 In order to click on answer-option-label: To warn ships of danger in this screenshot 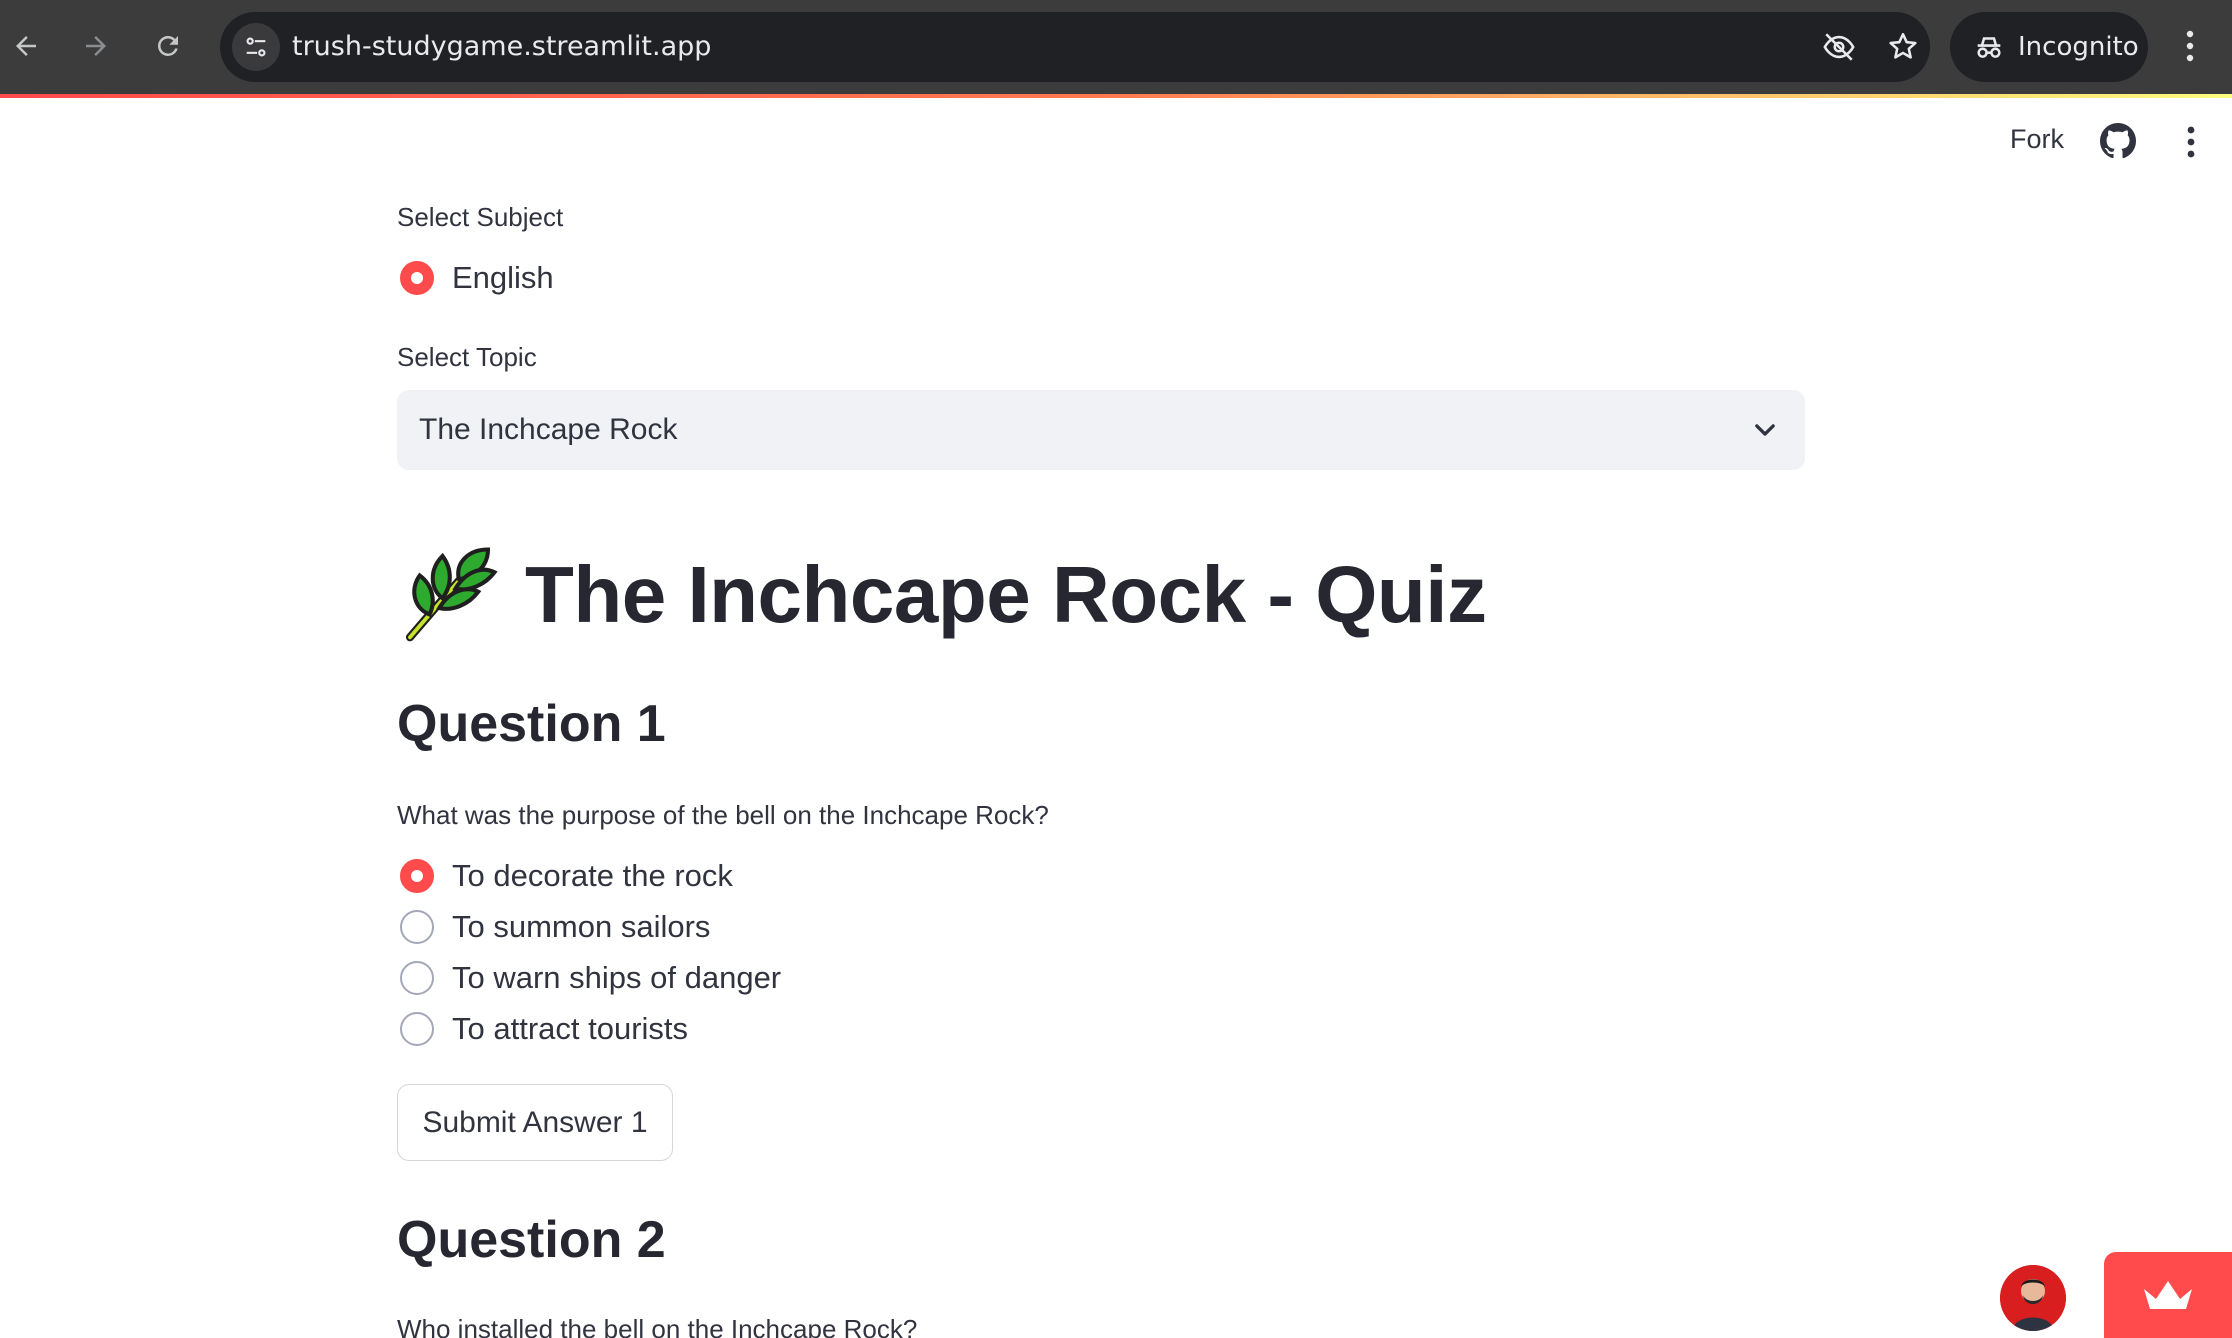, I will do `click(617, 977)`.